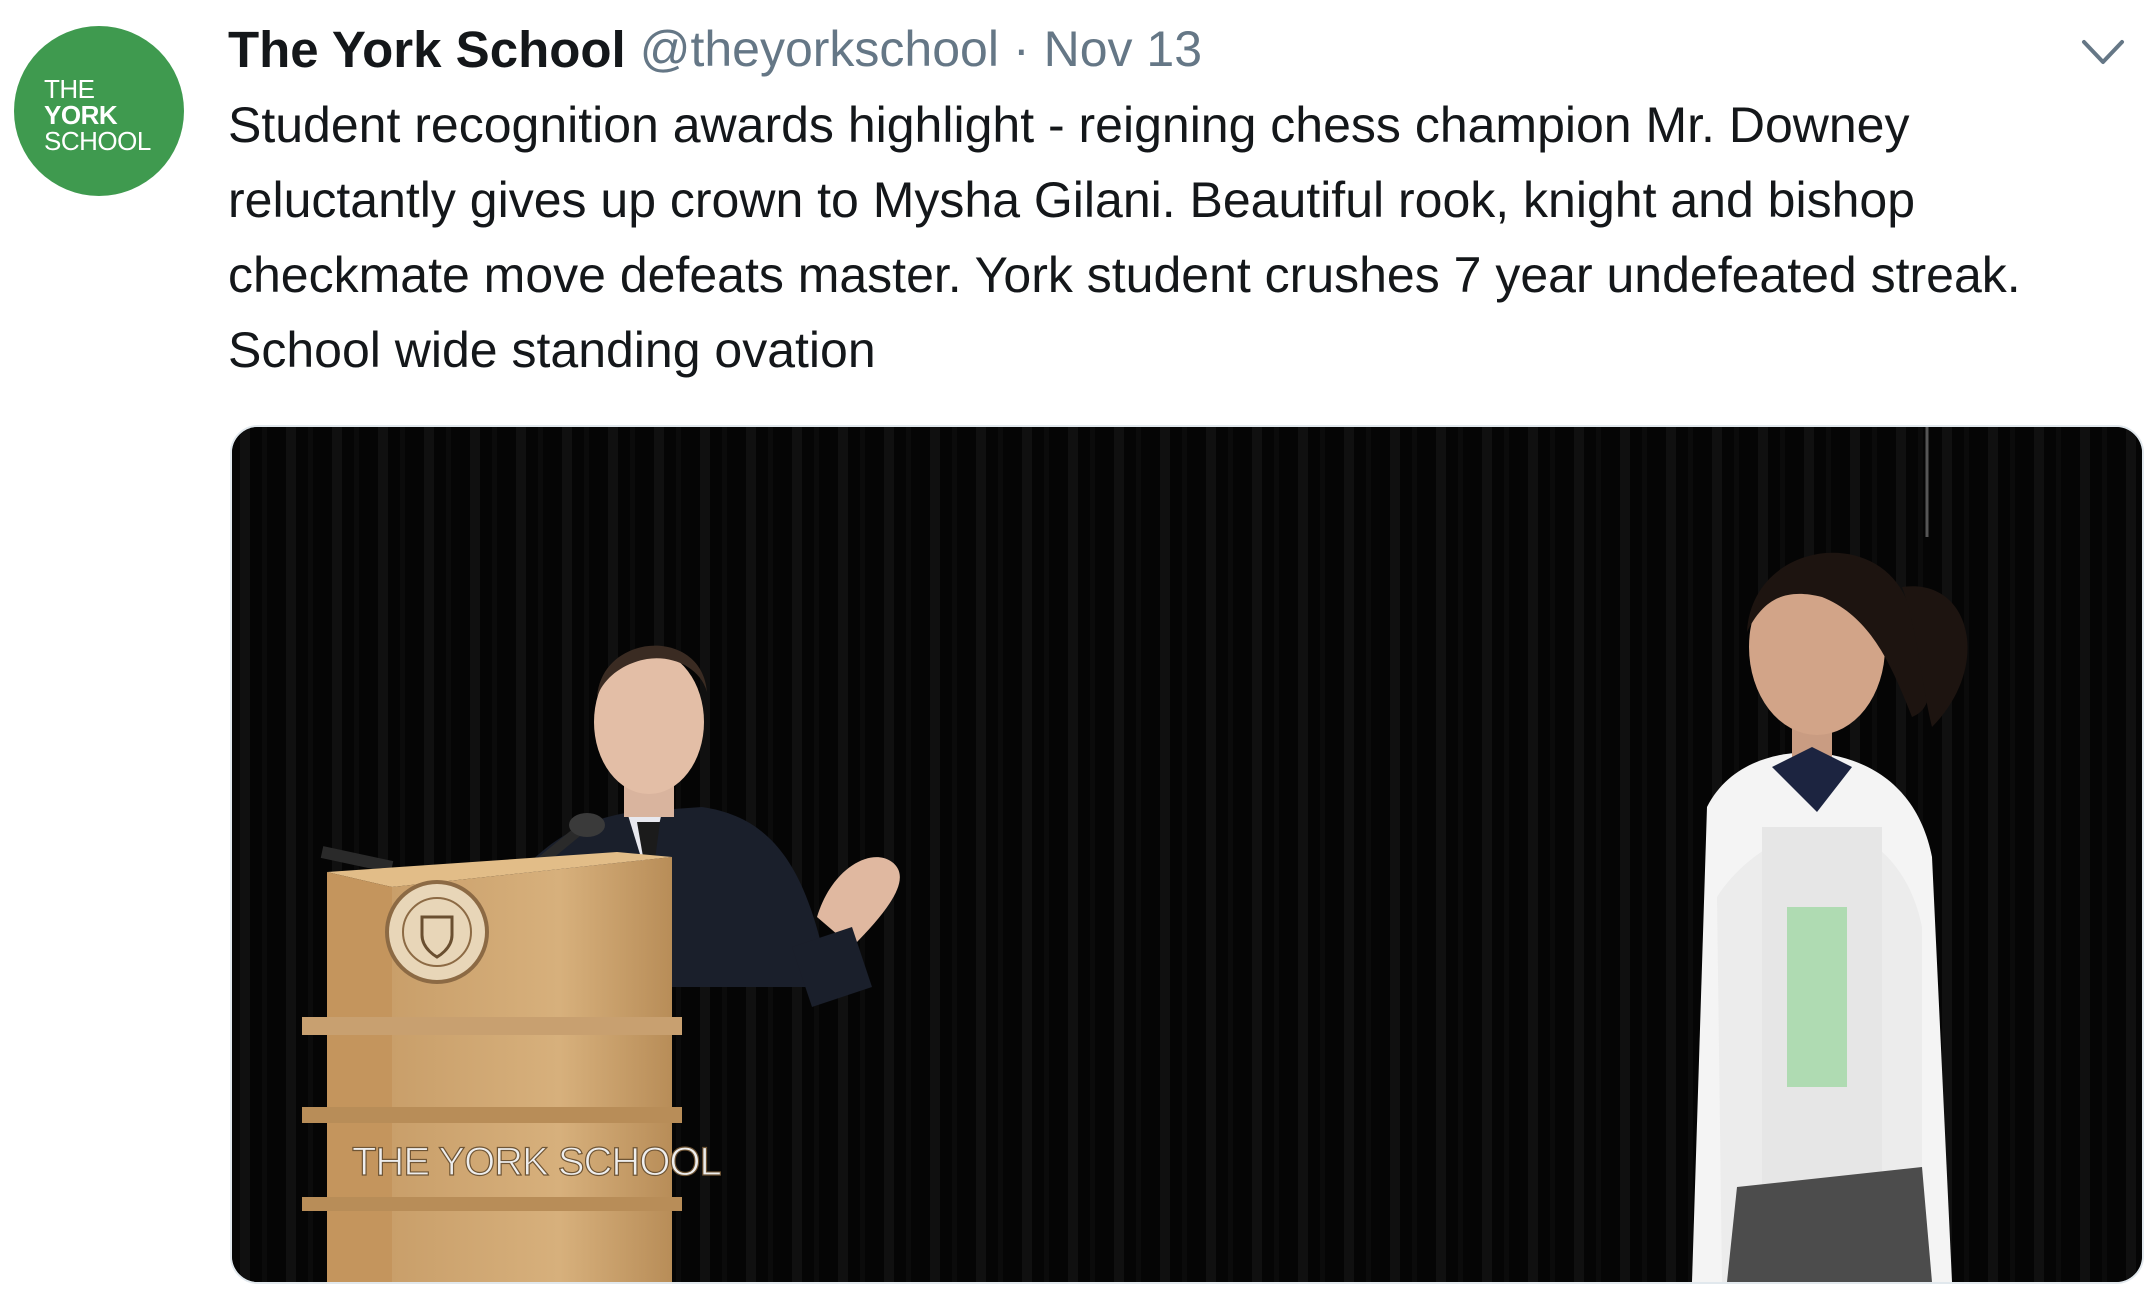  Describe the element at coordinates (2103, 51) in the screenshot. I see `chevron-down-icon` at that location.